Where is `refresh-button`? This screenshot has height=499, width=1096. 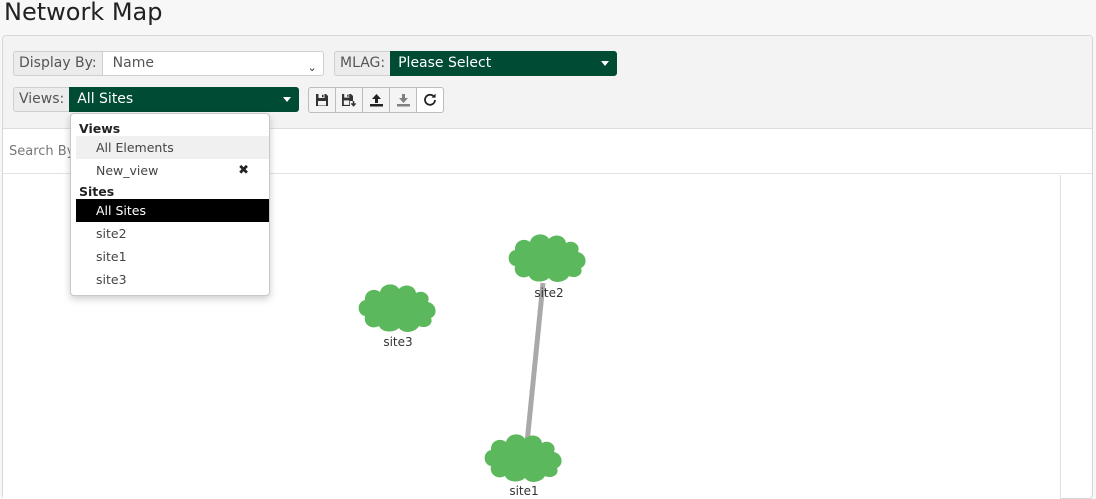 refresh-button is located at coordinates (430, 100).